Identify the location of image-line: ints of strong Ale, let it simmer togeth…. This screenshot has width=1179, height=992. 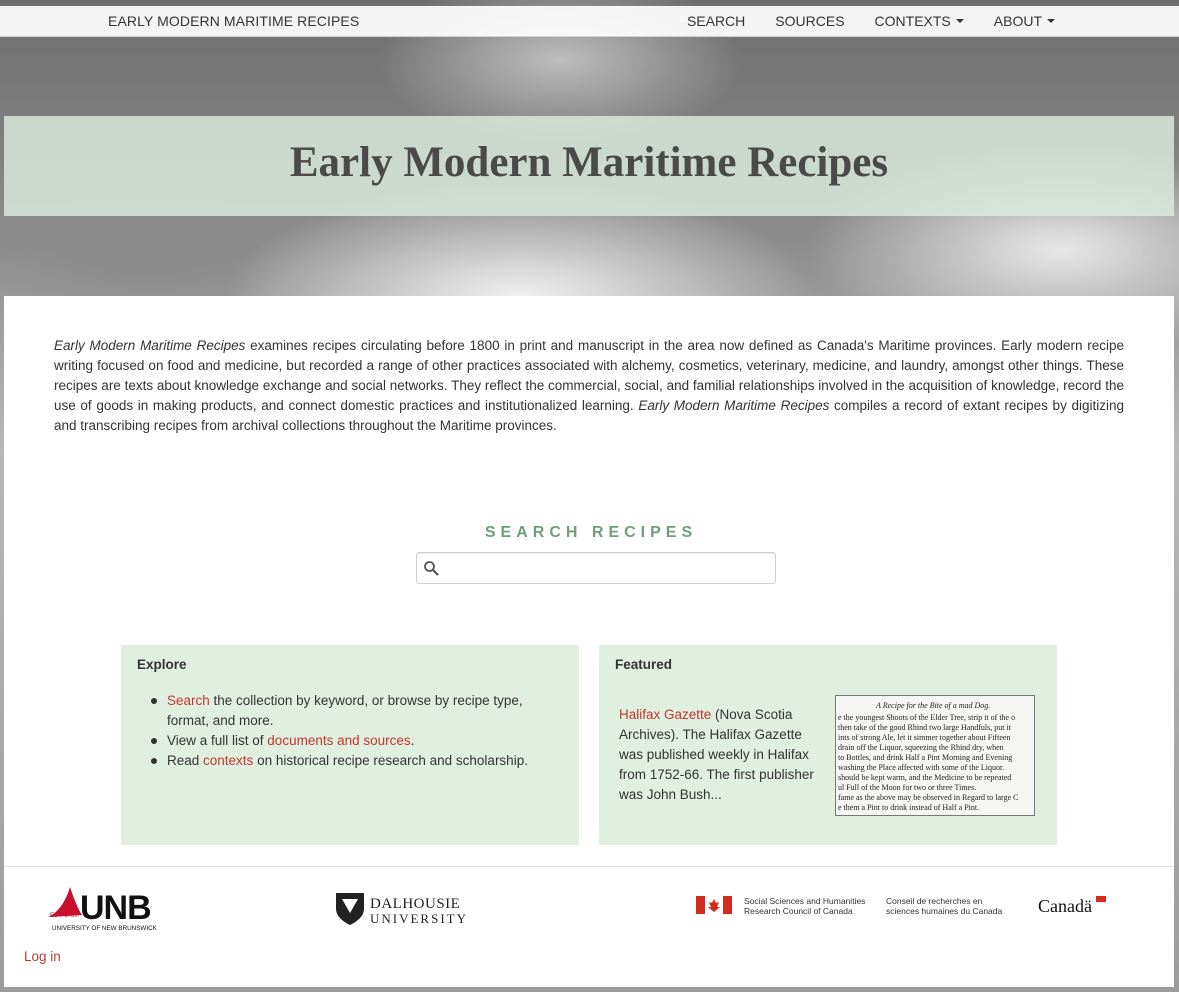
(924, 737).